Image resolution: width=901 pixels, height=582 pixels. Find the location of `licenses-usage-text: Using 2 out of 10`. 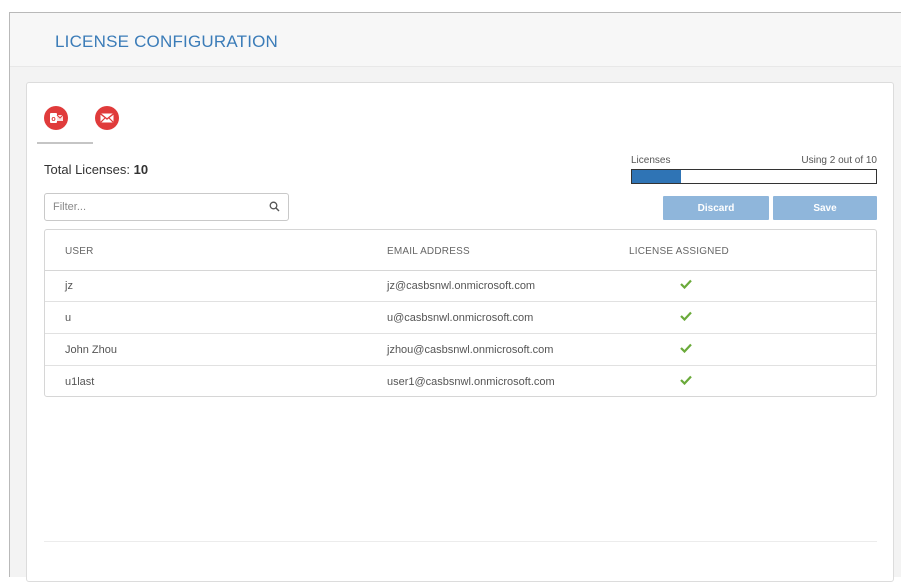

licenses-usage-text: Using 2 out of 10 is located at coordinates (839, 160).